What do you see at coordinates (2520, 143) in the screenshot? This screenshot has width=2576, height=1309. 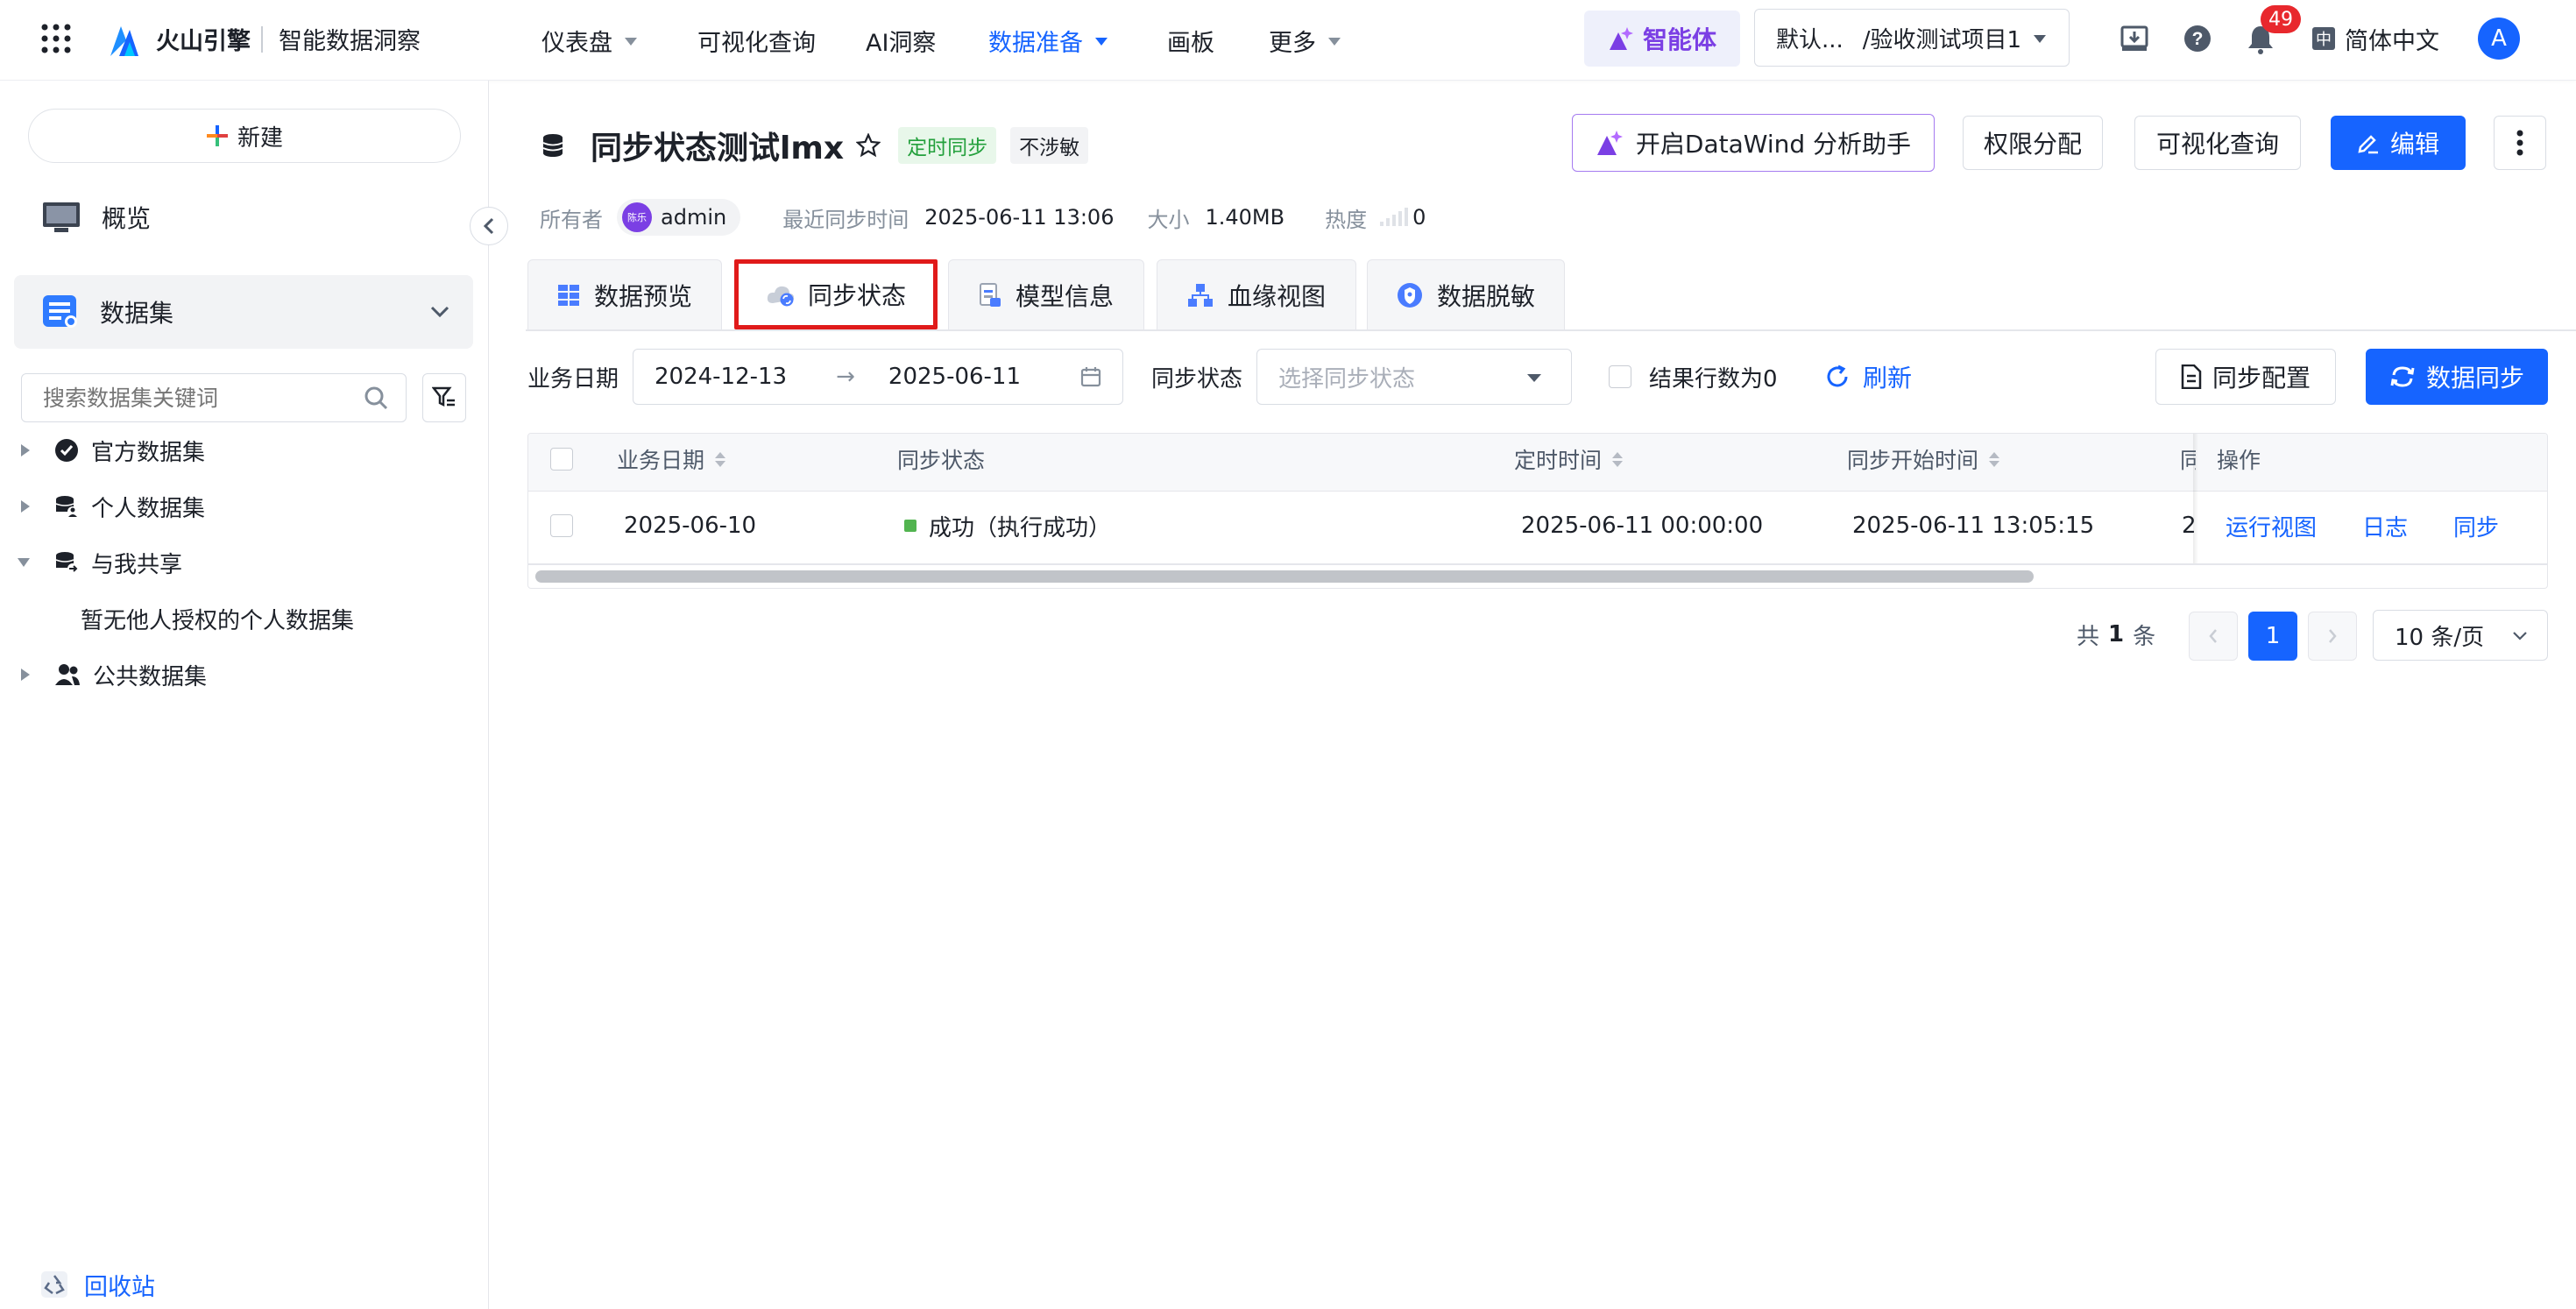 I see `more-actions-button` at bounding box center [2520, 143].